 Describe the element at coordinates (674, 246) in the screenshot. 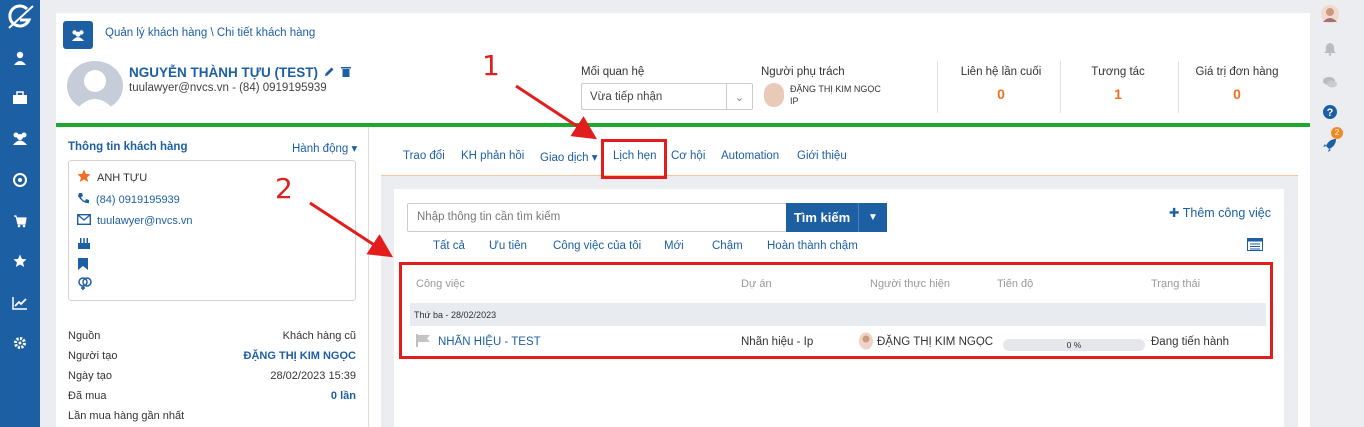

I see `filter-new: Mới` at that location.